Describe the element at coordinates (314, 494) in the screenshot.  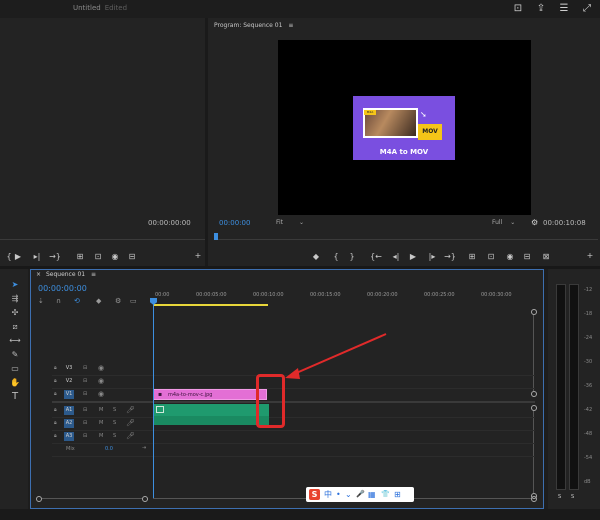
I see `ime-logo-icon: S` at that location.